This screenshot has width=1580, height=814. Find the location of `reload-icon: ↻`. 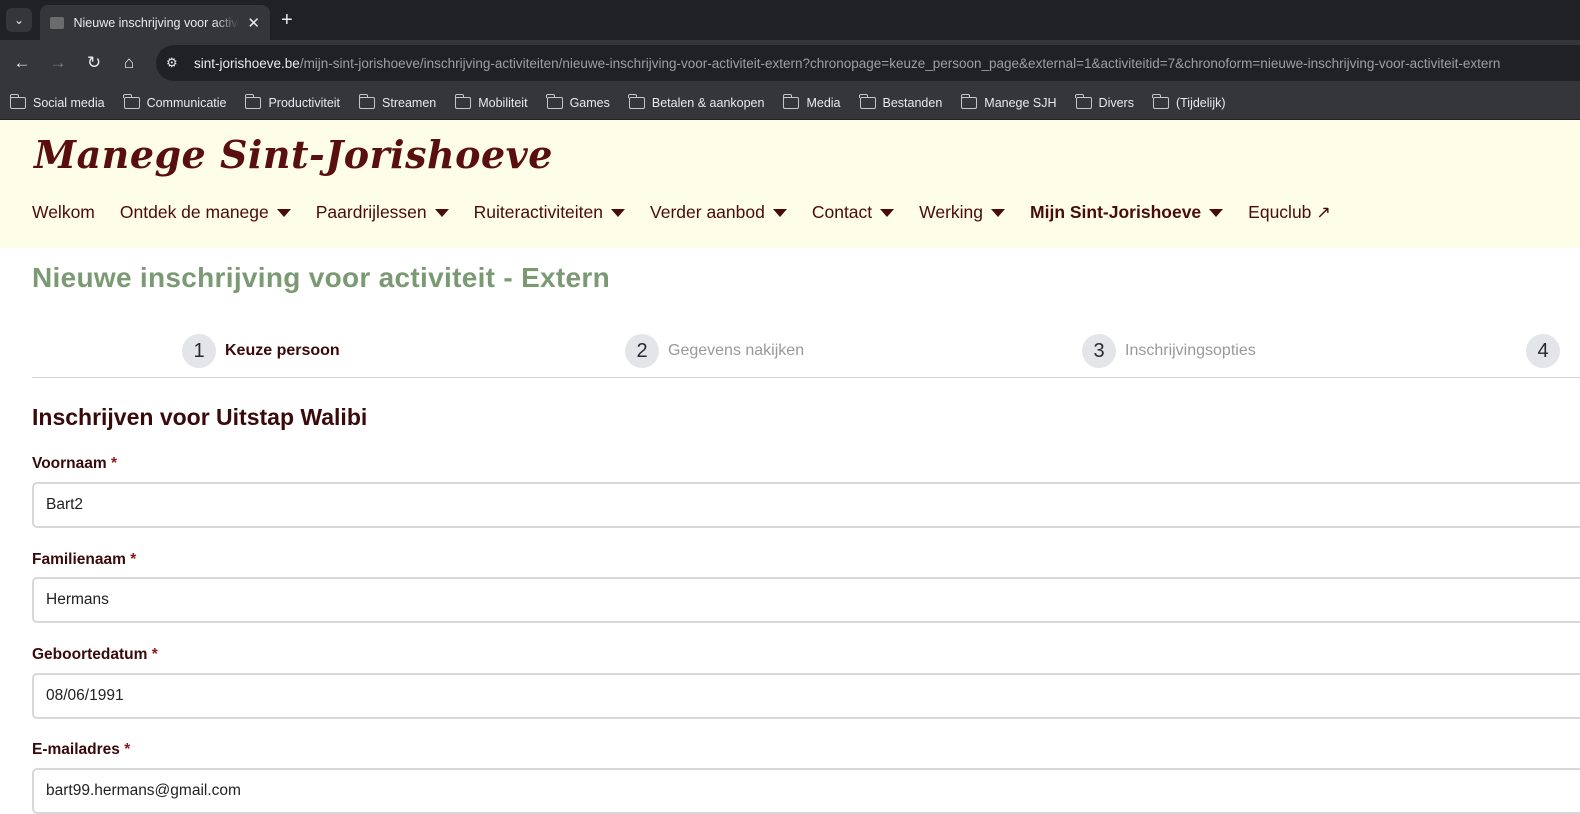

reload-icon: ↻ is located at coordinates (94, 62).